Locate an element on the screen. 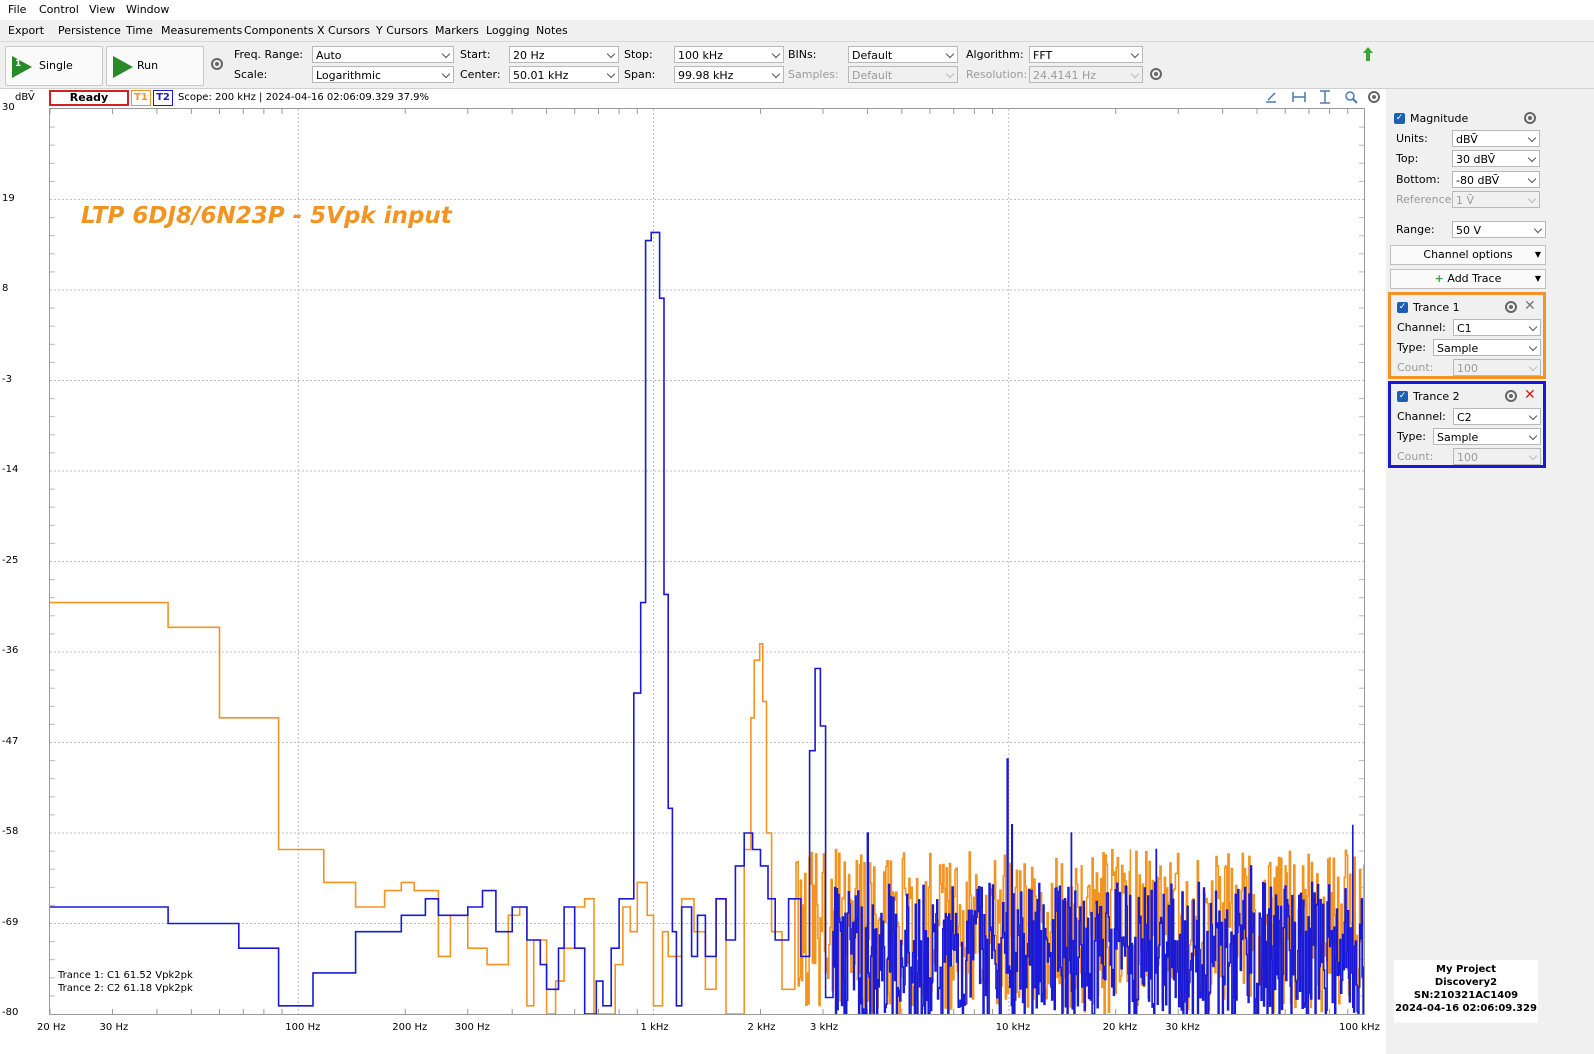  trace2-title: Trance 2 is located at coordinates (1436, 396).